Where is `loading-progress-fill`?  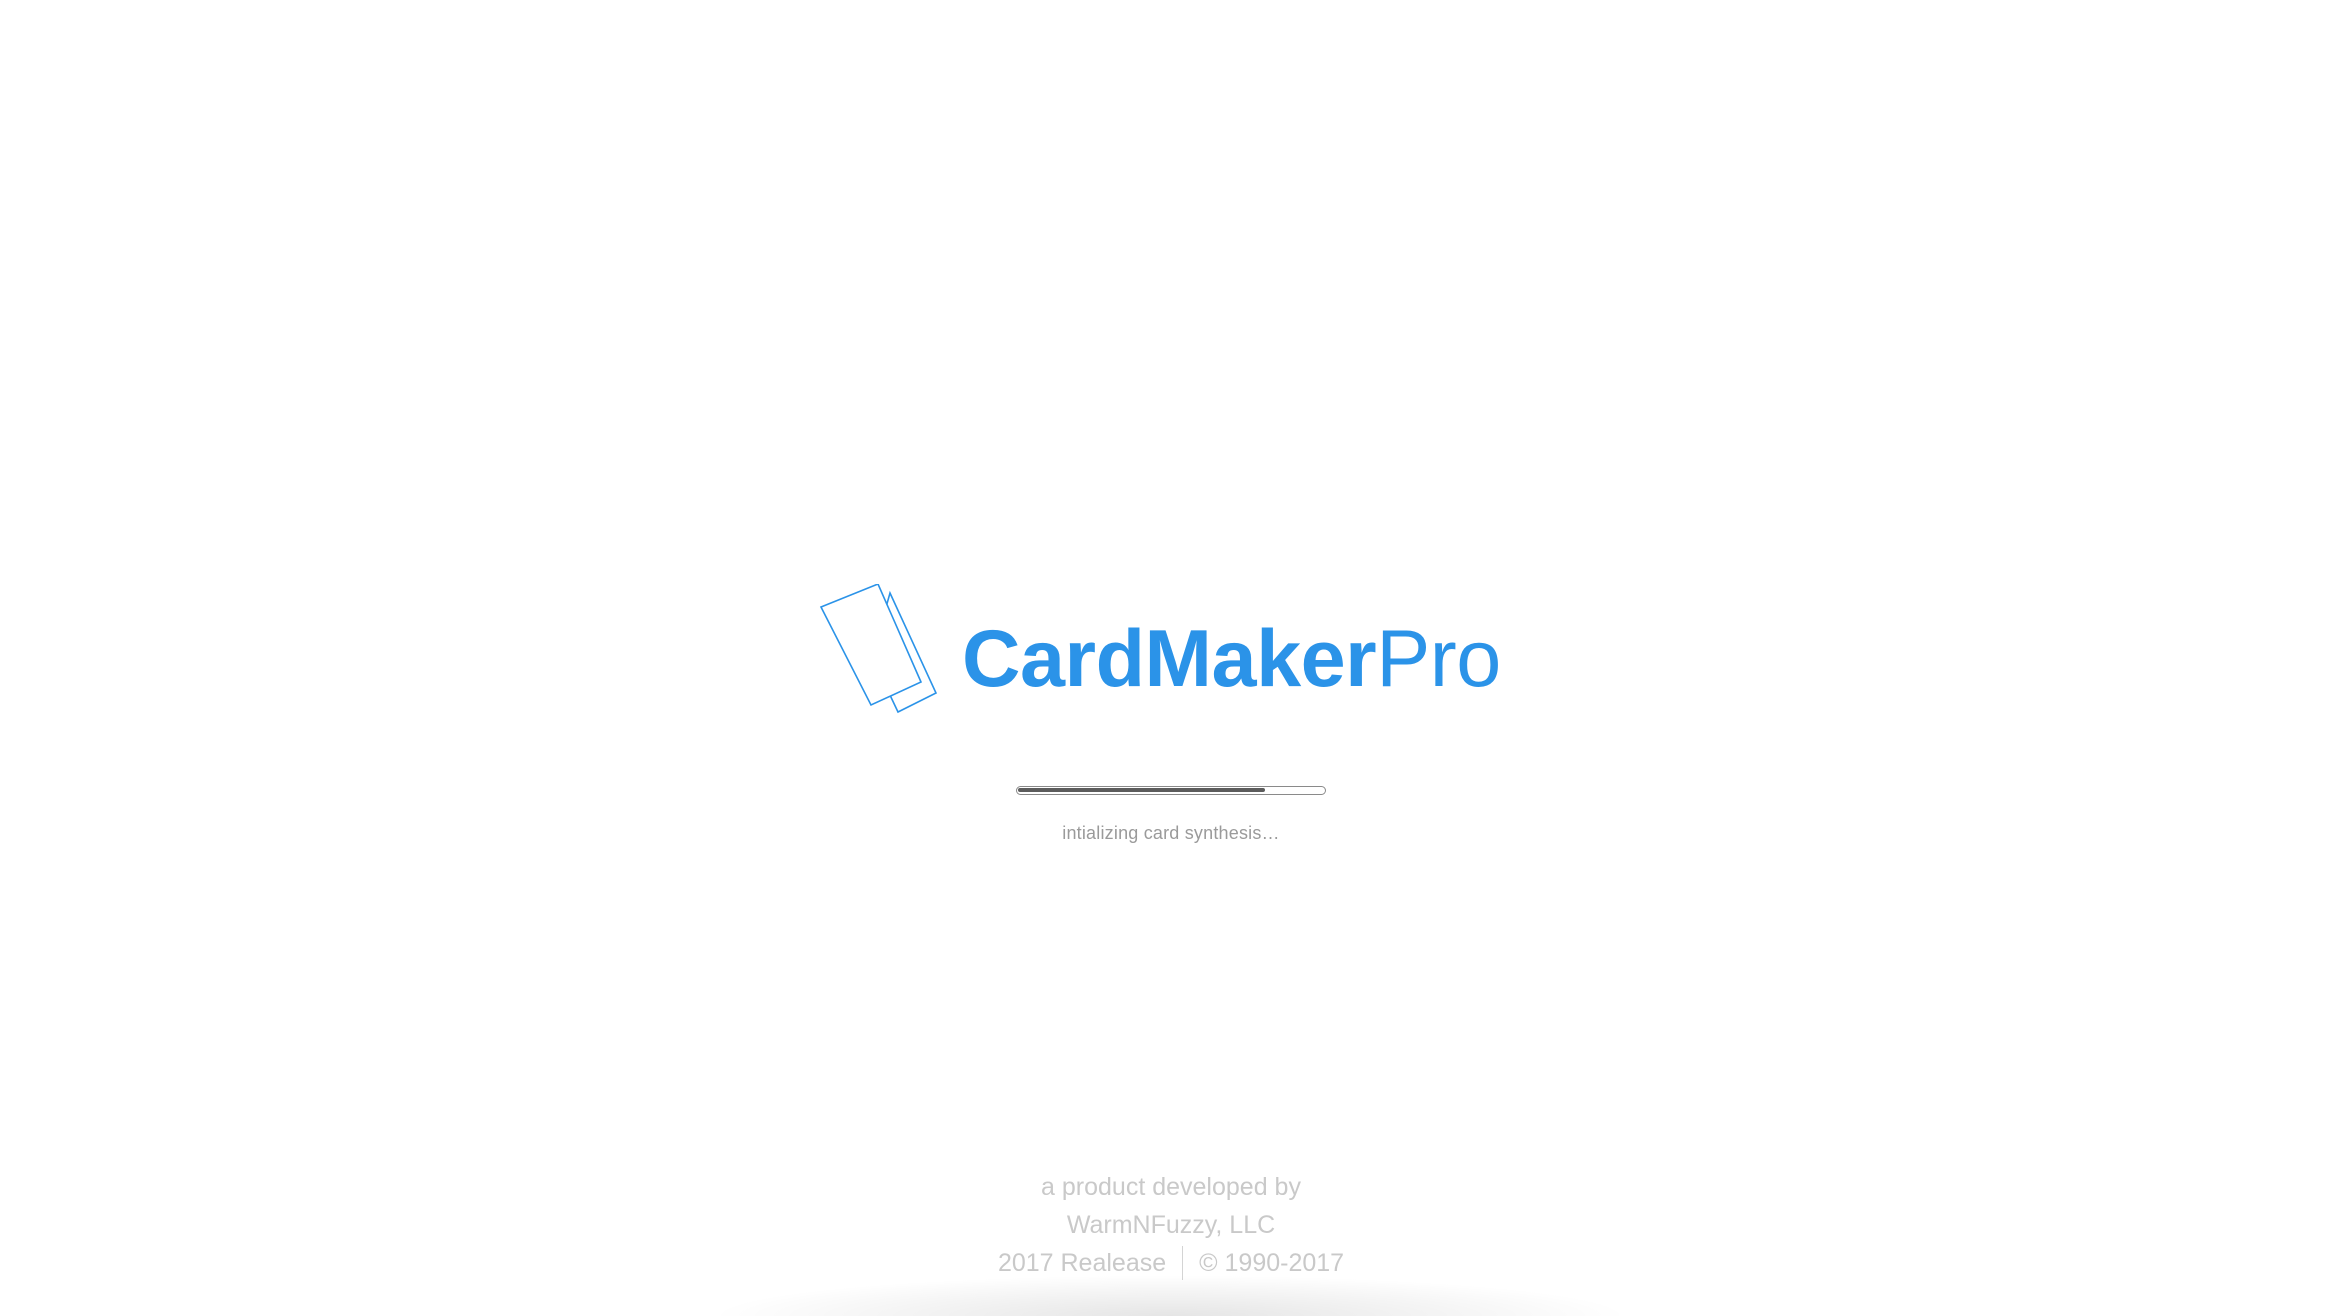
loading-progress-fill is located at coordinates (1141, 790).